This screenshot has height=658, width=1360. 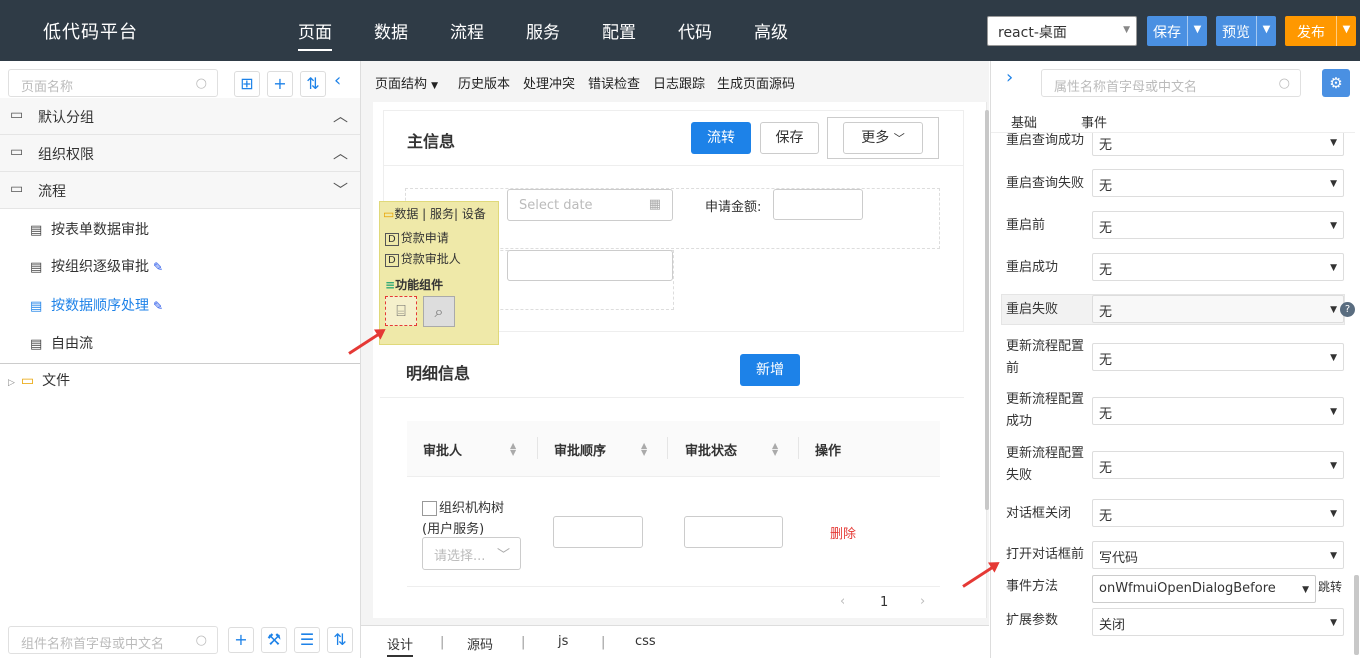 What do you see at coordinates (400, 645) in the screenshot?
I see `tab-design: 设计` at bounding box center [400, 645].